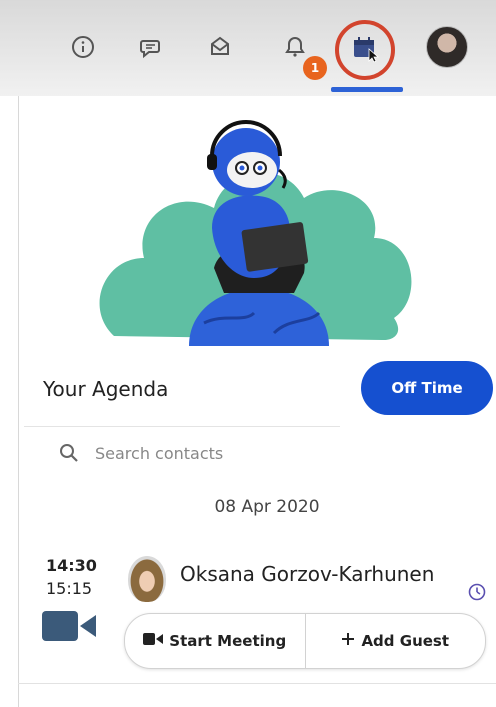  Describe the element at coordinates (365, 48) in the screenshot. I see `calendar-icon` at that location.